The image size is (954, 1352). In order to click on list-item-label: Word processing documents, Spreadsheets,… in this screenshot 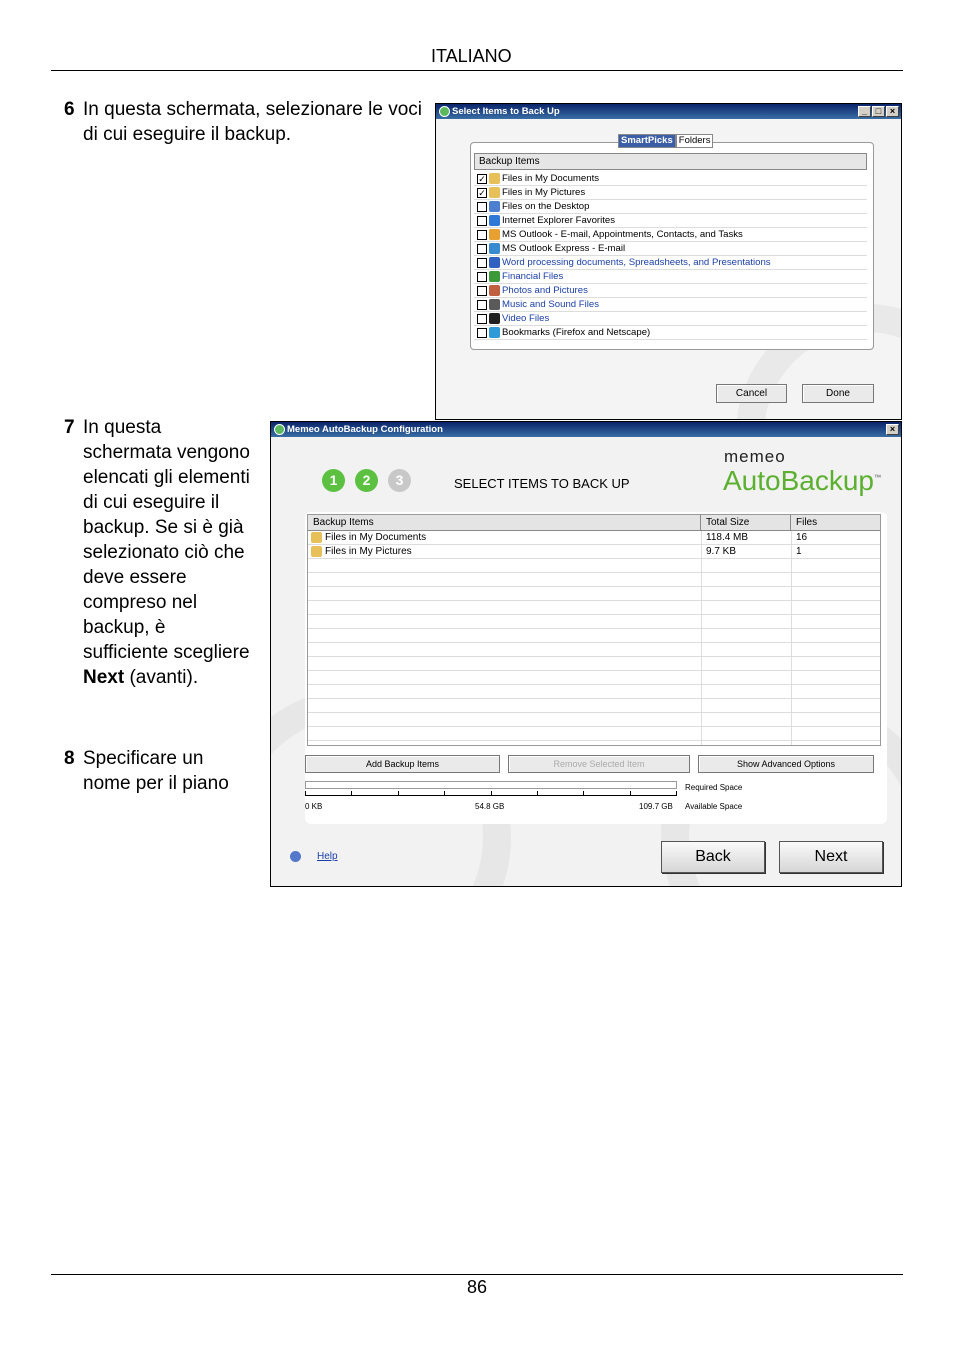, I will do `click(636, 262)`.